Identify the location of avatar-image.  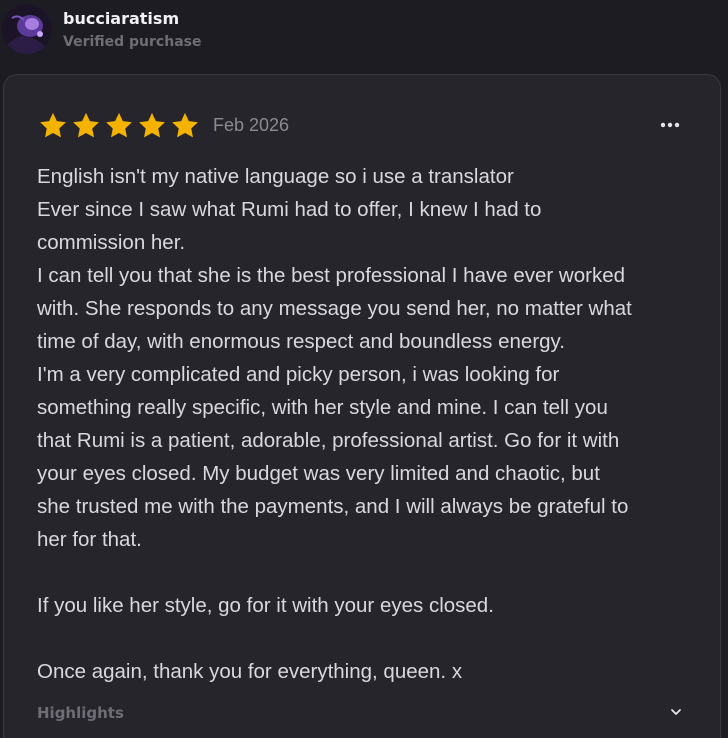
(27, 29).